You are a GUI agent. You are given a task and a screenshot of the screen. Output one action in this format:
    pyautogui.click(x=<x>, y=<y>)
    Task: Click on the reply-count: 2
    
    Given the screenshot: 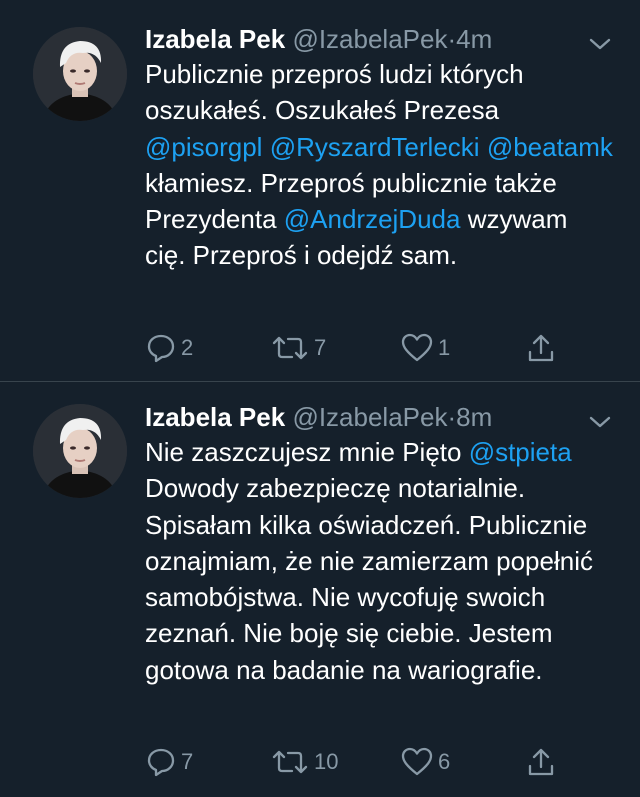 What is the action you would take?
    pyautogui.click(x=187, y=347)
    